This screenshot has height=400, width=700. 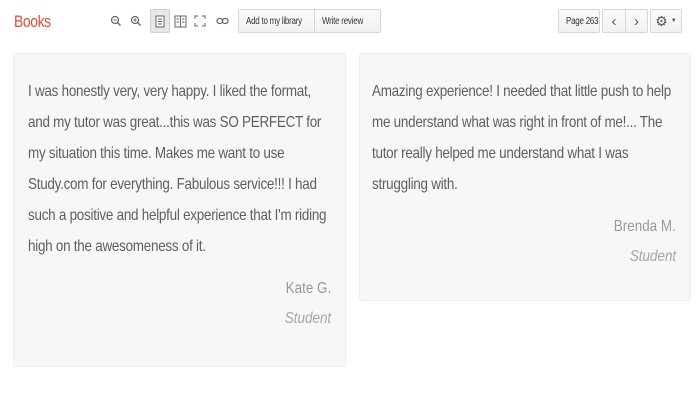 I want to click on settings-control: ⚙ ▼, so click(x=666, y=21).